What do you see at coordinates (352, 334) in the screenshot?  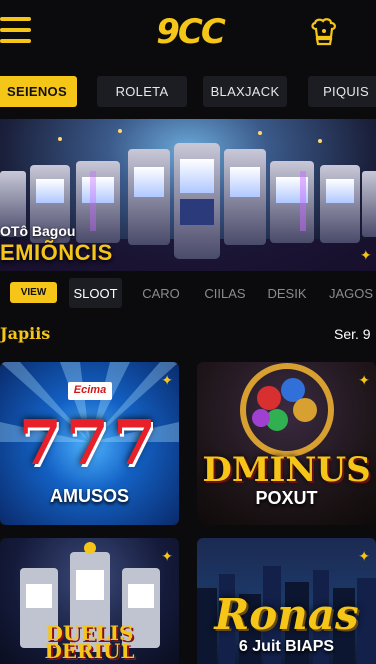 I see `see-all-link: Ser. 9` at bounding box center [352, 334].